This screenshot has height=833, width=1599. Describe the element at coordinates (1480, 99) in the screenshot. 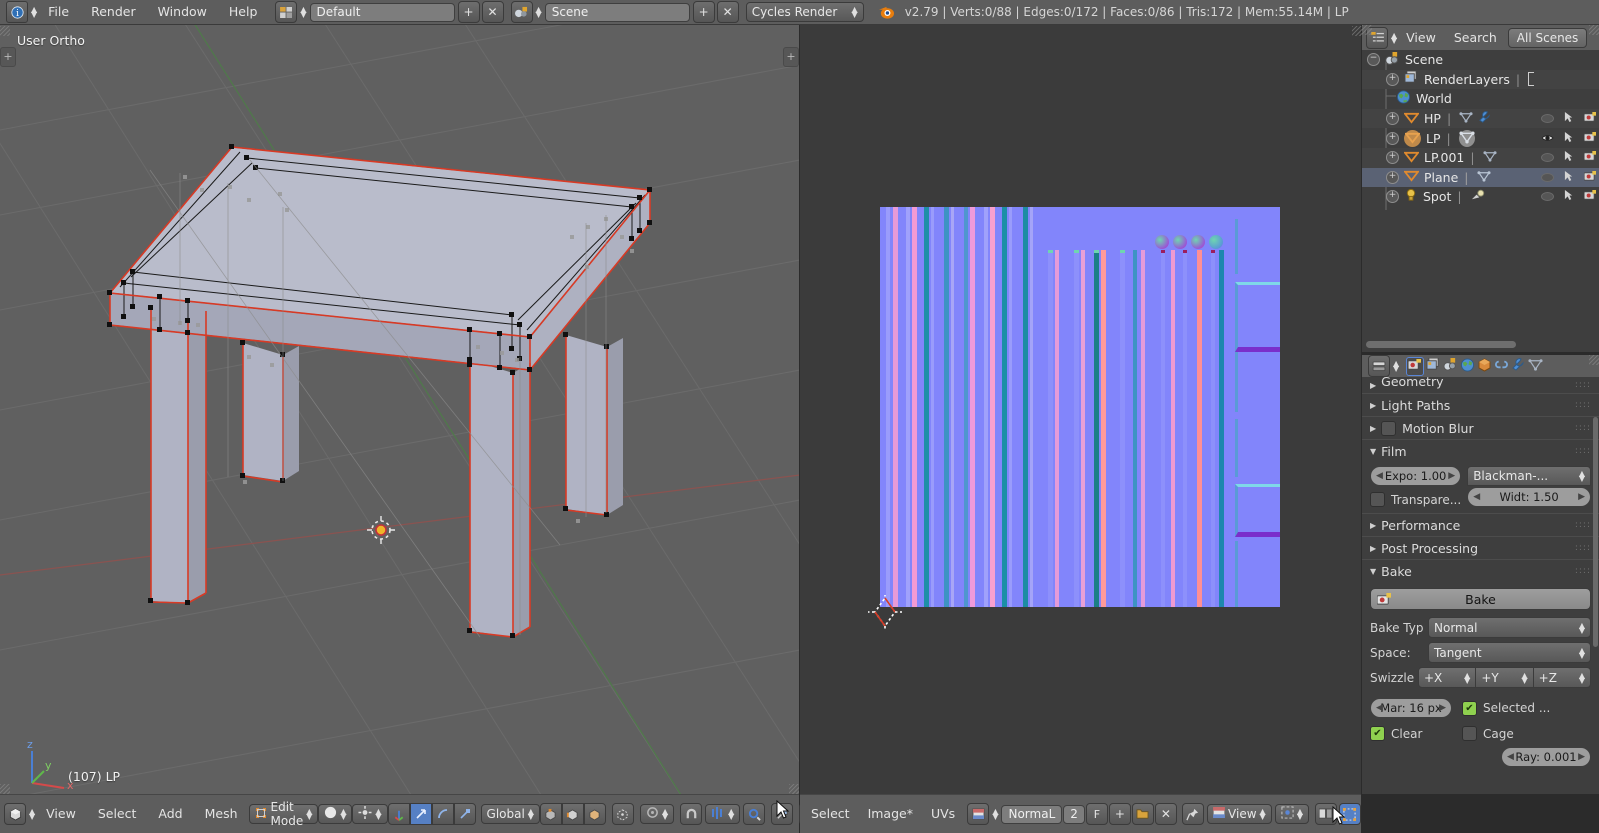

I see `outliner-row-world: World` at that location.